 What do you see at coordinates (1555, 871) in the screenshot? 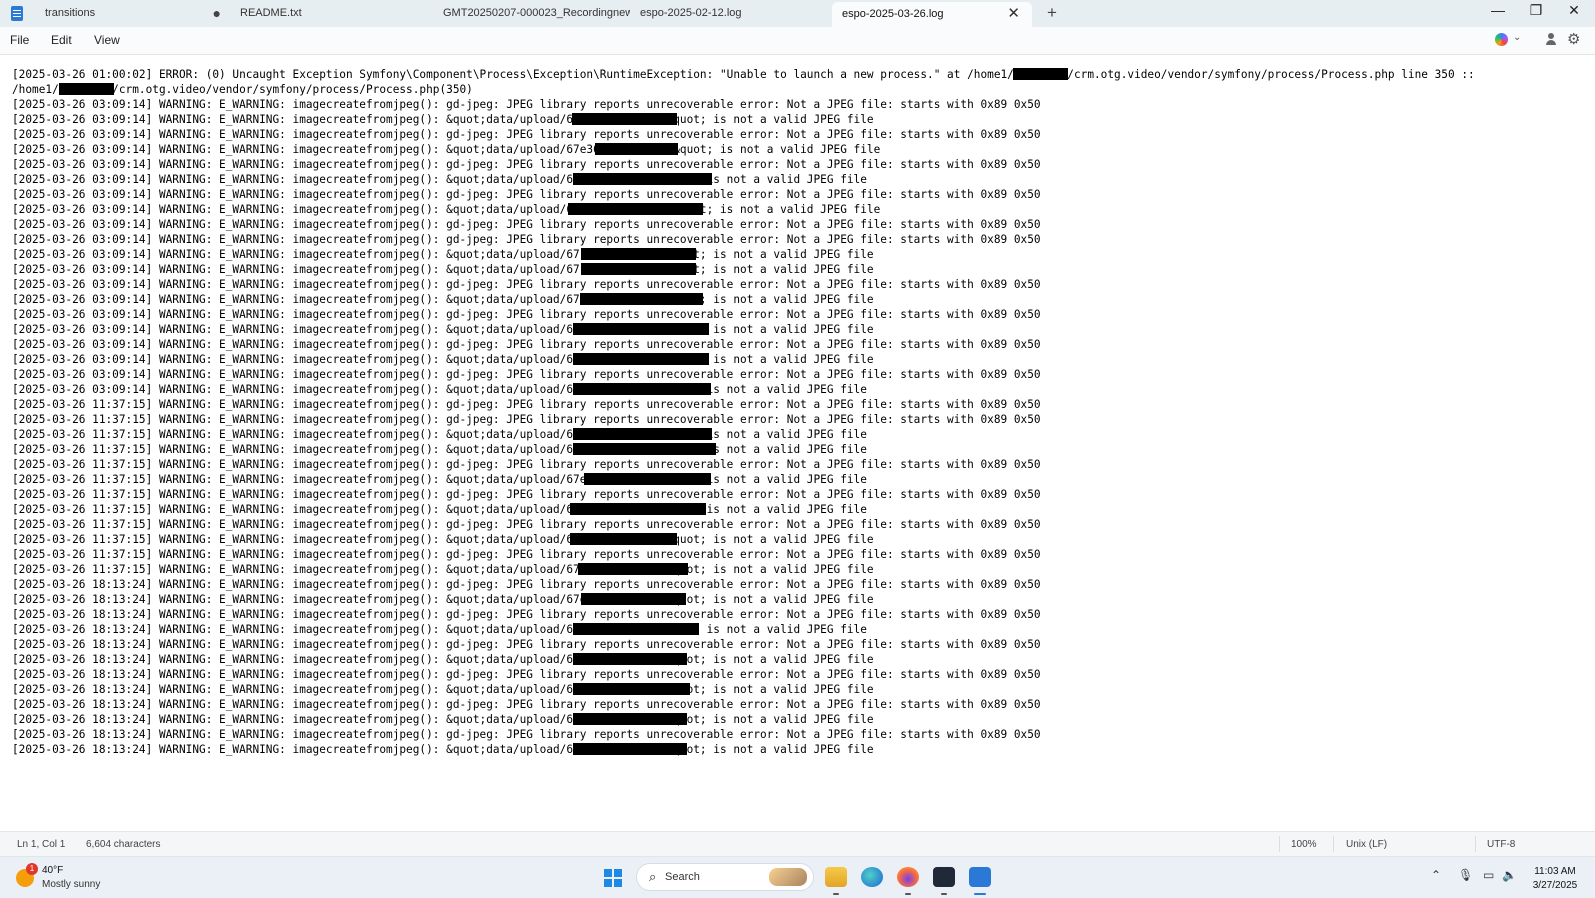
I see `clock-time: 11:03 AM` at bounding box center [1555, 871].